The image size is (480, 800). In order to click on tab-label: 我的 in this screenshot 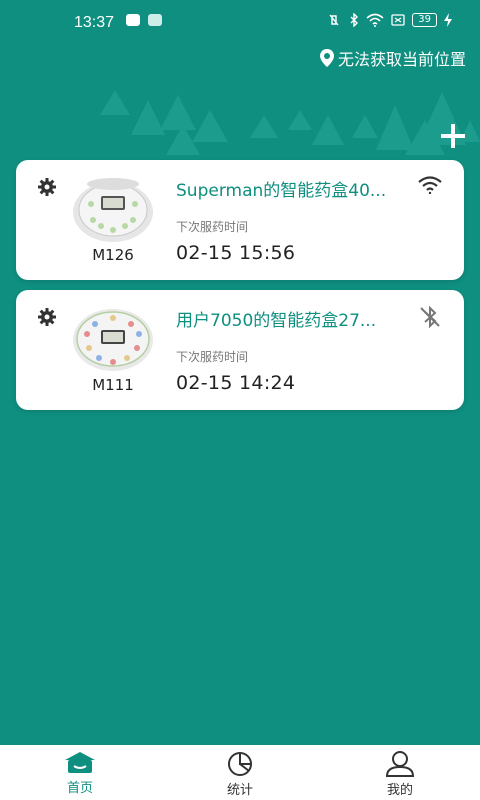, I will do `click(399, 790)`.